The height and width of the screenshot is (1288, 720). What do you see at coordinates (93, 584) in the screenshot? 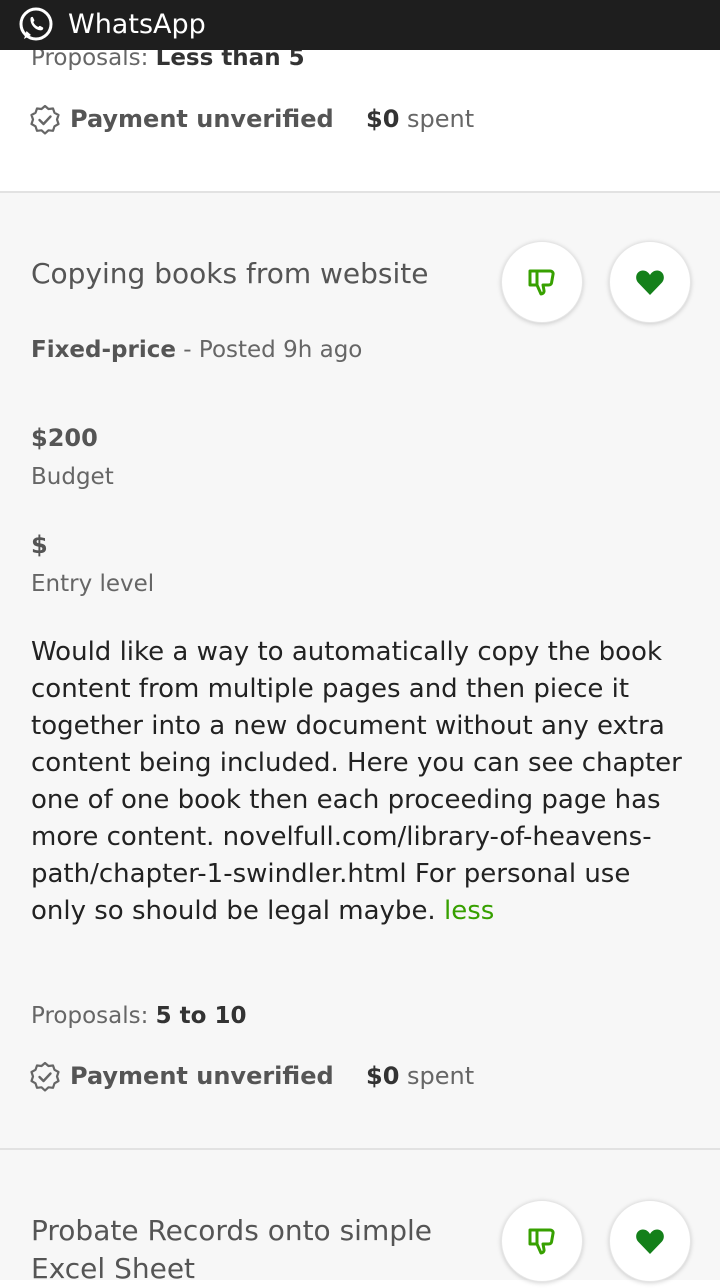
I see `experience-level-label: Entry level` at bounding box center [93, 584].